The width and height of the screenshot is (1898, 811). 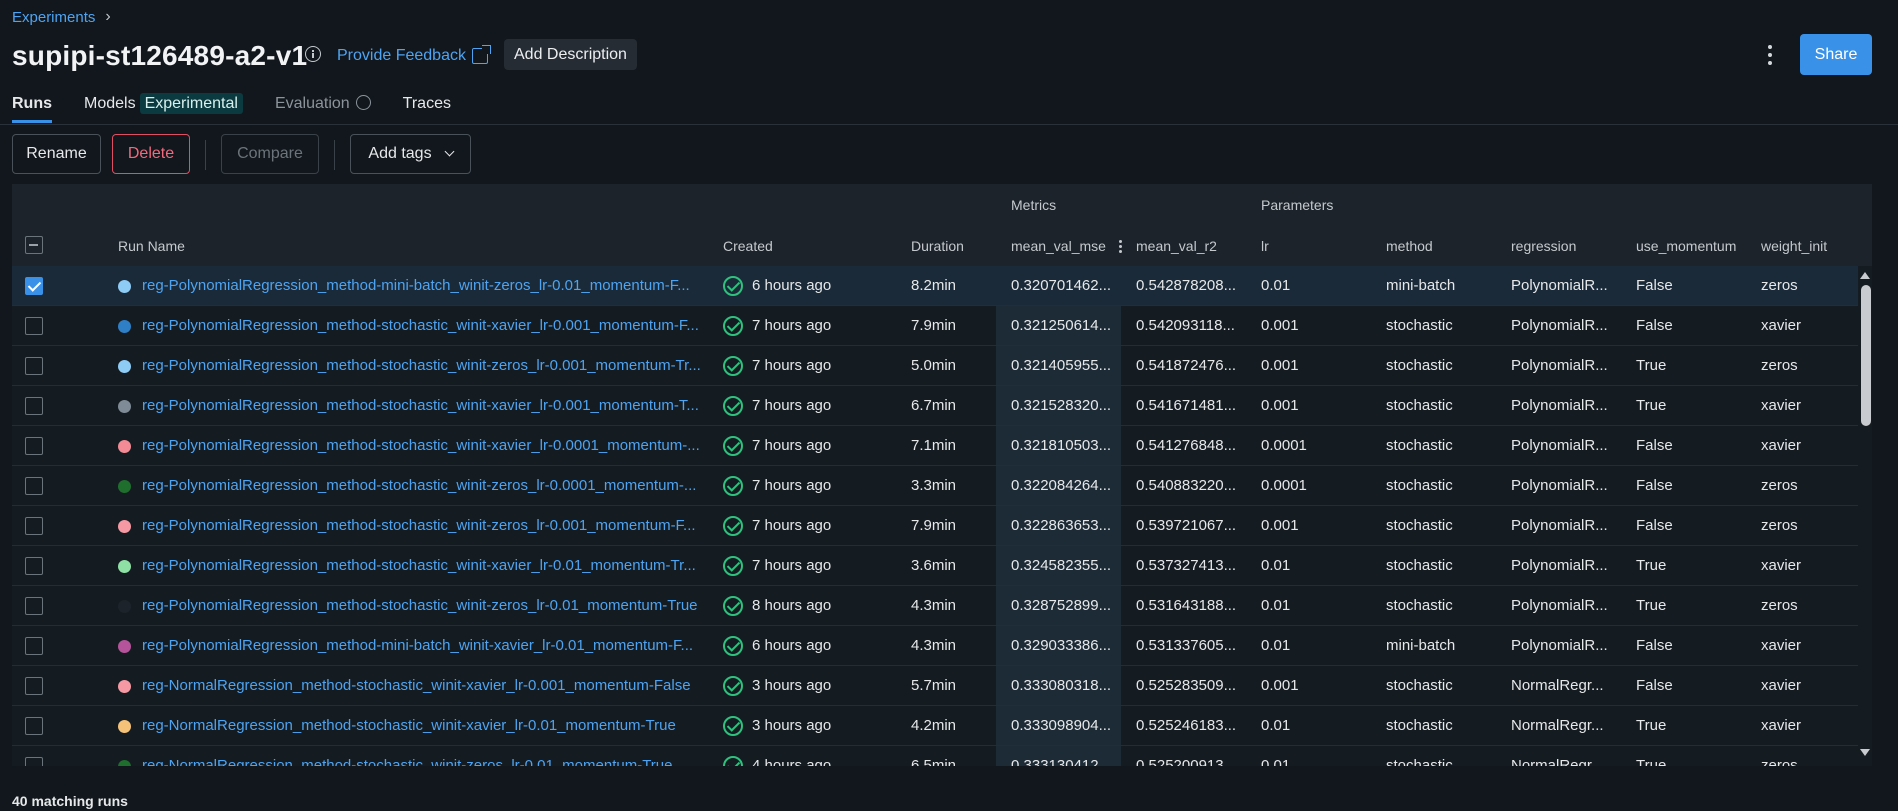 I want to click on tab-evaluation: Evaluation, so click(x=323, y=109).